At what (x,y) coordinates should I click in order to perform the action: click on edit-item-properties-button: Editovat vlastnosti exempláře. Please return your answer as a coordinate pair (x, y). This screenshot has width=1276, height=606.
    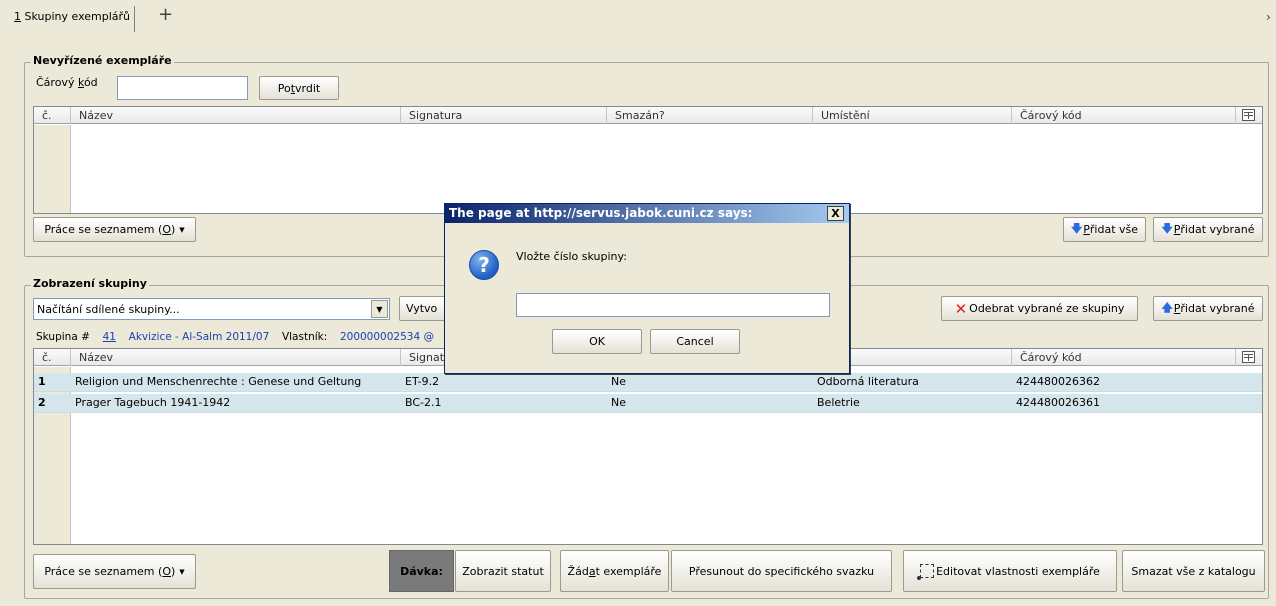
    Looking at the image, I should click on (1010, 571).